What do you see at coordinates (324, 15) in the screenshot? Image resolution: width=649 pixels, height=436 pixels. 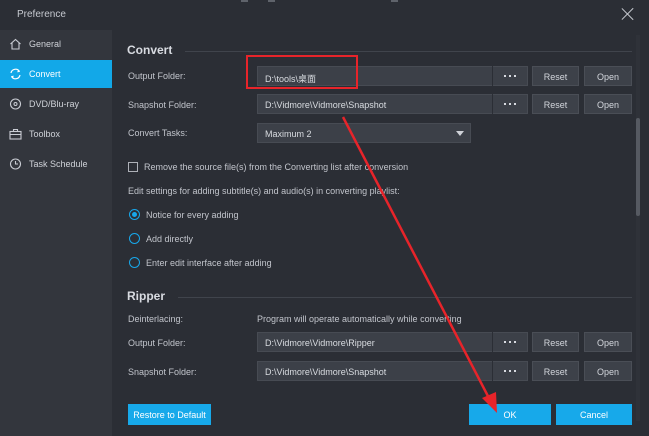 I see `title-bar: Preference` at bounding box center [324, 15].